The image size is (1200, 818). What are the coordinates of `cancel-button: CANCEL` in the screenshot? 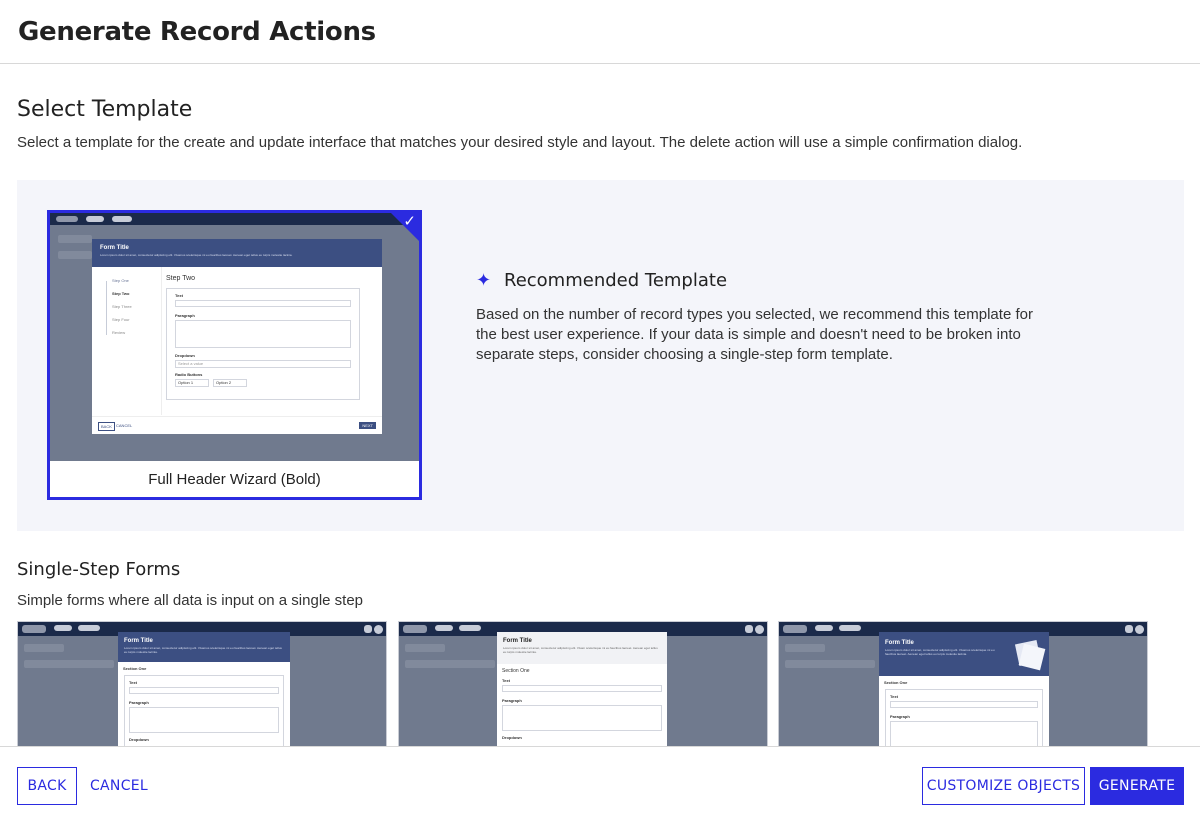 It's located at (119, 786).